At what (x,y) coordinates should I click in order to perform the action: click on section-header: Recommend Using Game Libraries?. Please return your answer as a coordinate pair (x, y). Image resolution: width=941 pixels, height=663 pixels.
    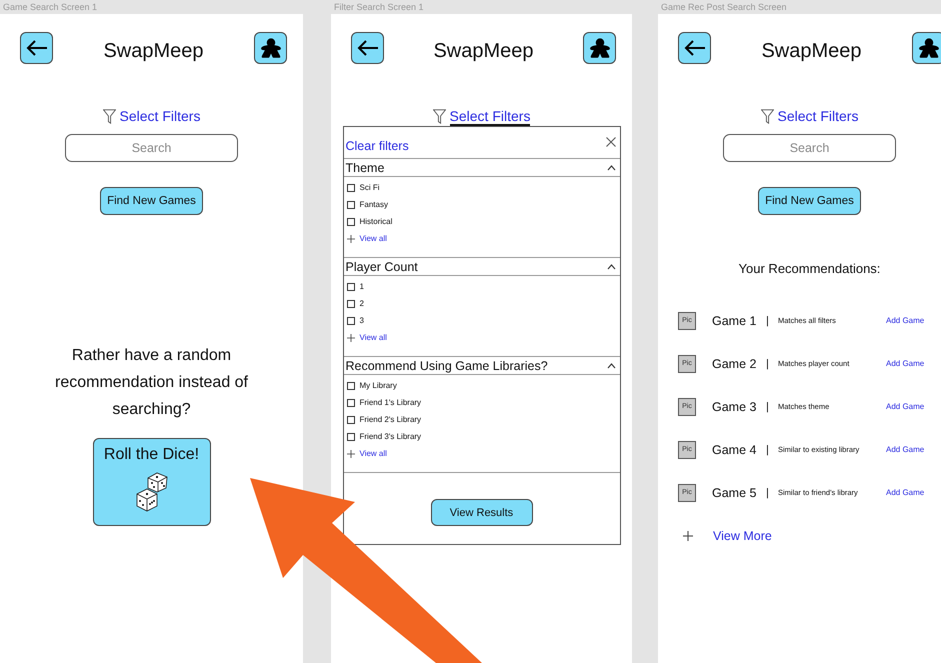
    Looking at the image, I should click on (482, 366).